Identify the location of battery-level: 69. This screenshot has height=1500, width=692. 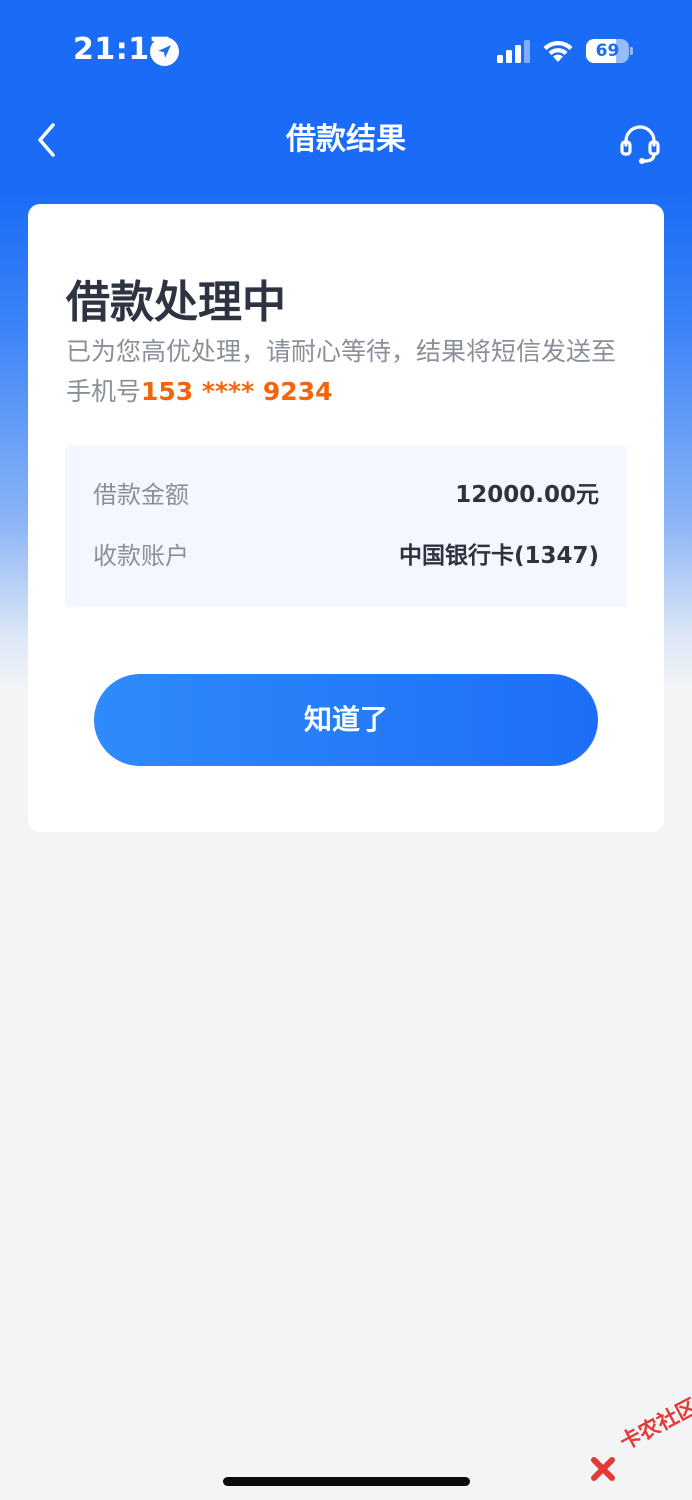
(607, 51).